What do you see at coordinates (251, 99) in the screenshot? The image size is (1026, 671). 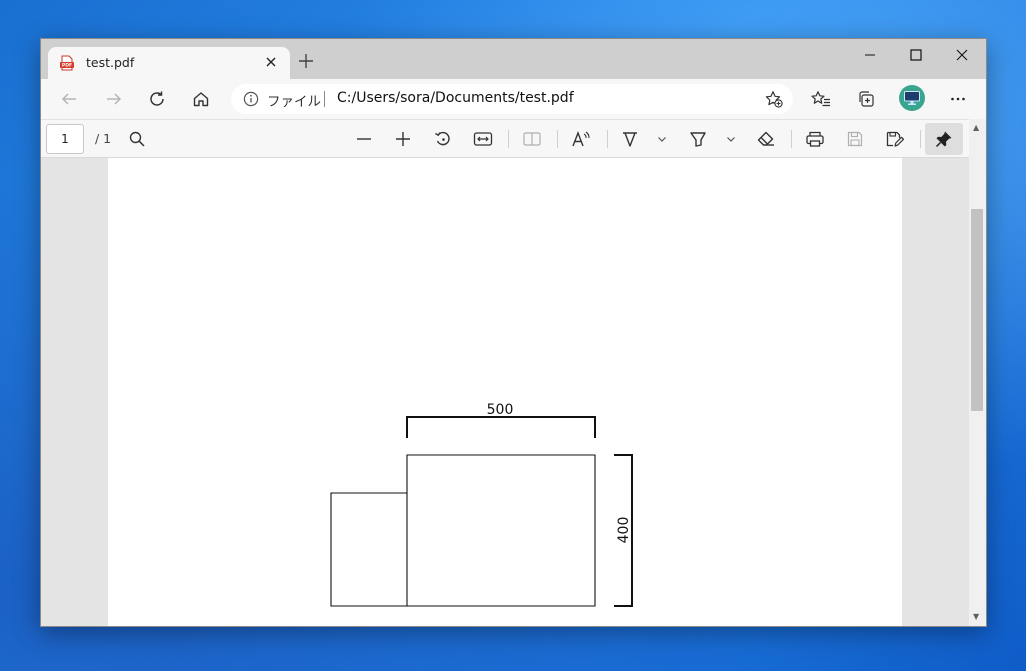 I see `info-icon` at bounding box center [251, 99].